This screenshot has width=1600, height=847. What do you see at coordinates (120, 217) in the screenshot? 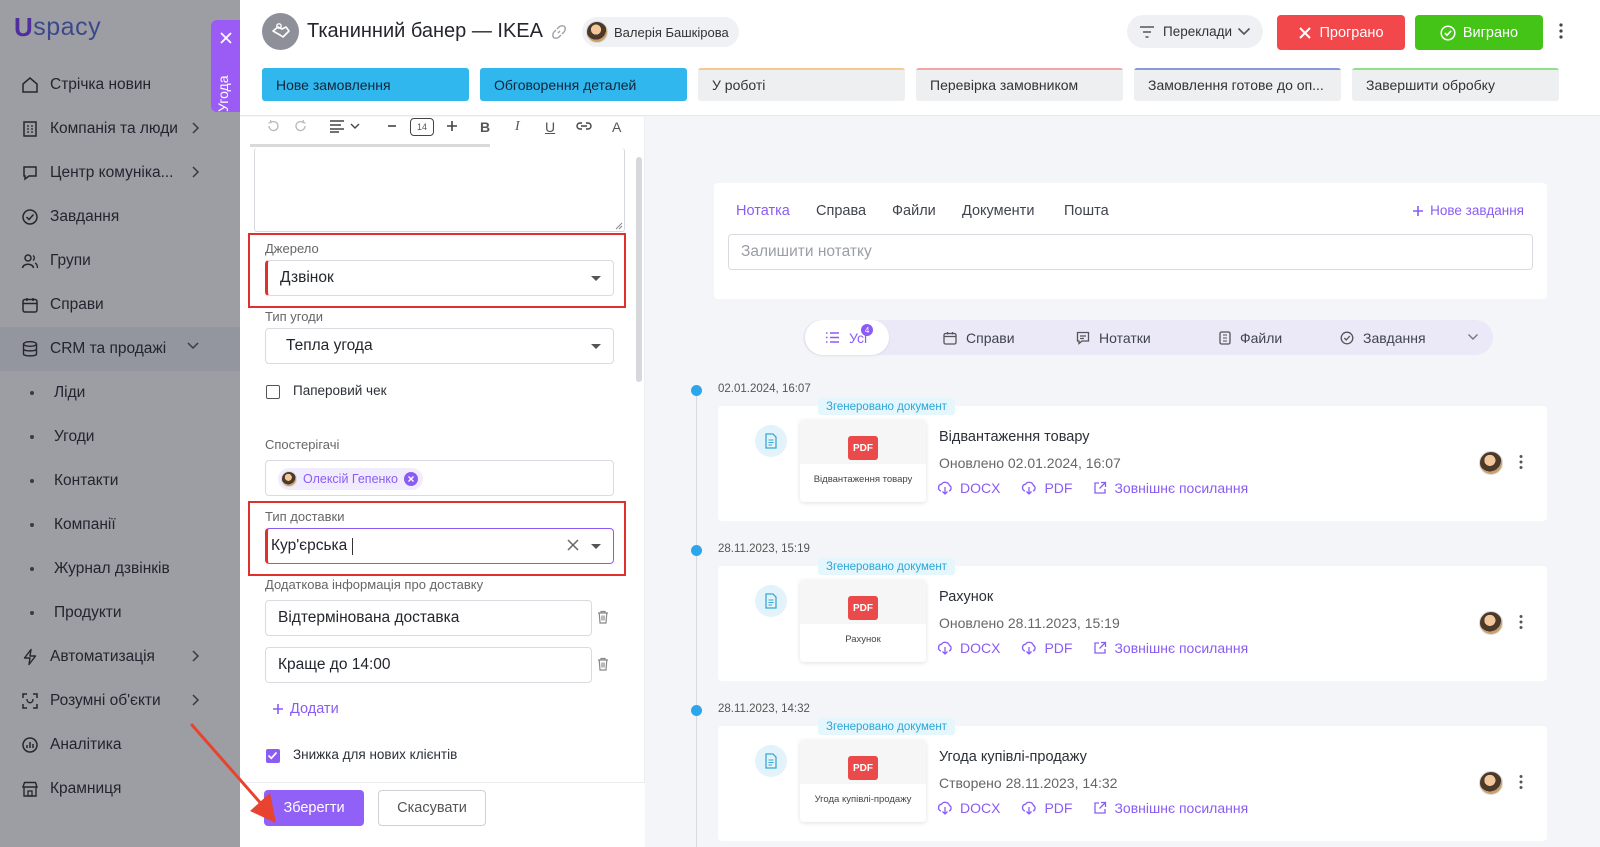
I see `sidebar-item-tasks: Завдання` at bounding box center [120, 217].